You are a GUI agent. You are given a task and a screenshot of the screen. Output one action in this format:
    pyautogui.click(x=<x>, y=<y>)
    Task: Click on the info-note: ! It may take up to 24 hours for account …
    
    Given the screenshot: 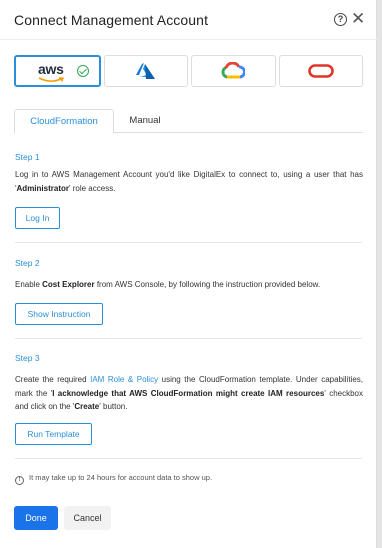 What is the action you would take?
    pyautogui.click(x=113, y=479)
    